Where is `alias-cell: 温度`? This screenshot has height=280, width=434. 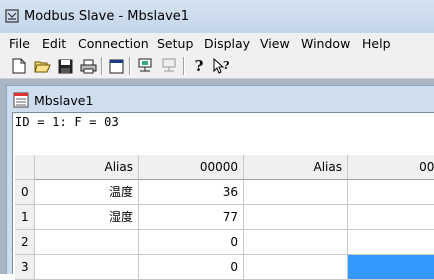 alias-cell: 温度 is located at coordinates (87, 192).